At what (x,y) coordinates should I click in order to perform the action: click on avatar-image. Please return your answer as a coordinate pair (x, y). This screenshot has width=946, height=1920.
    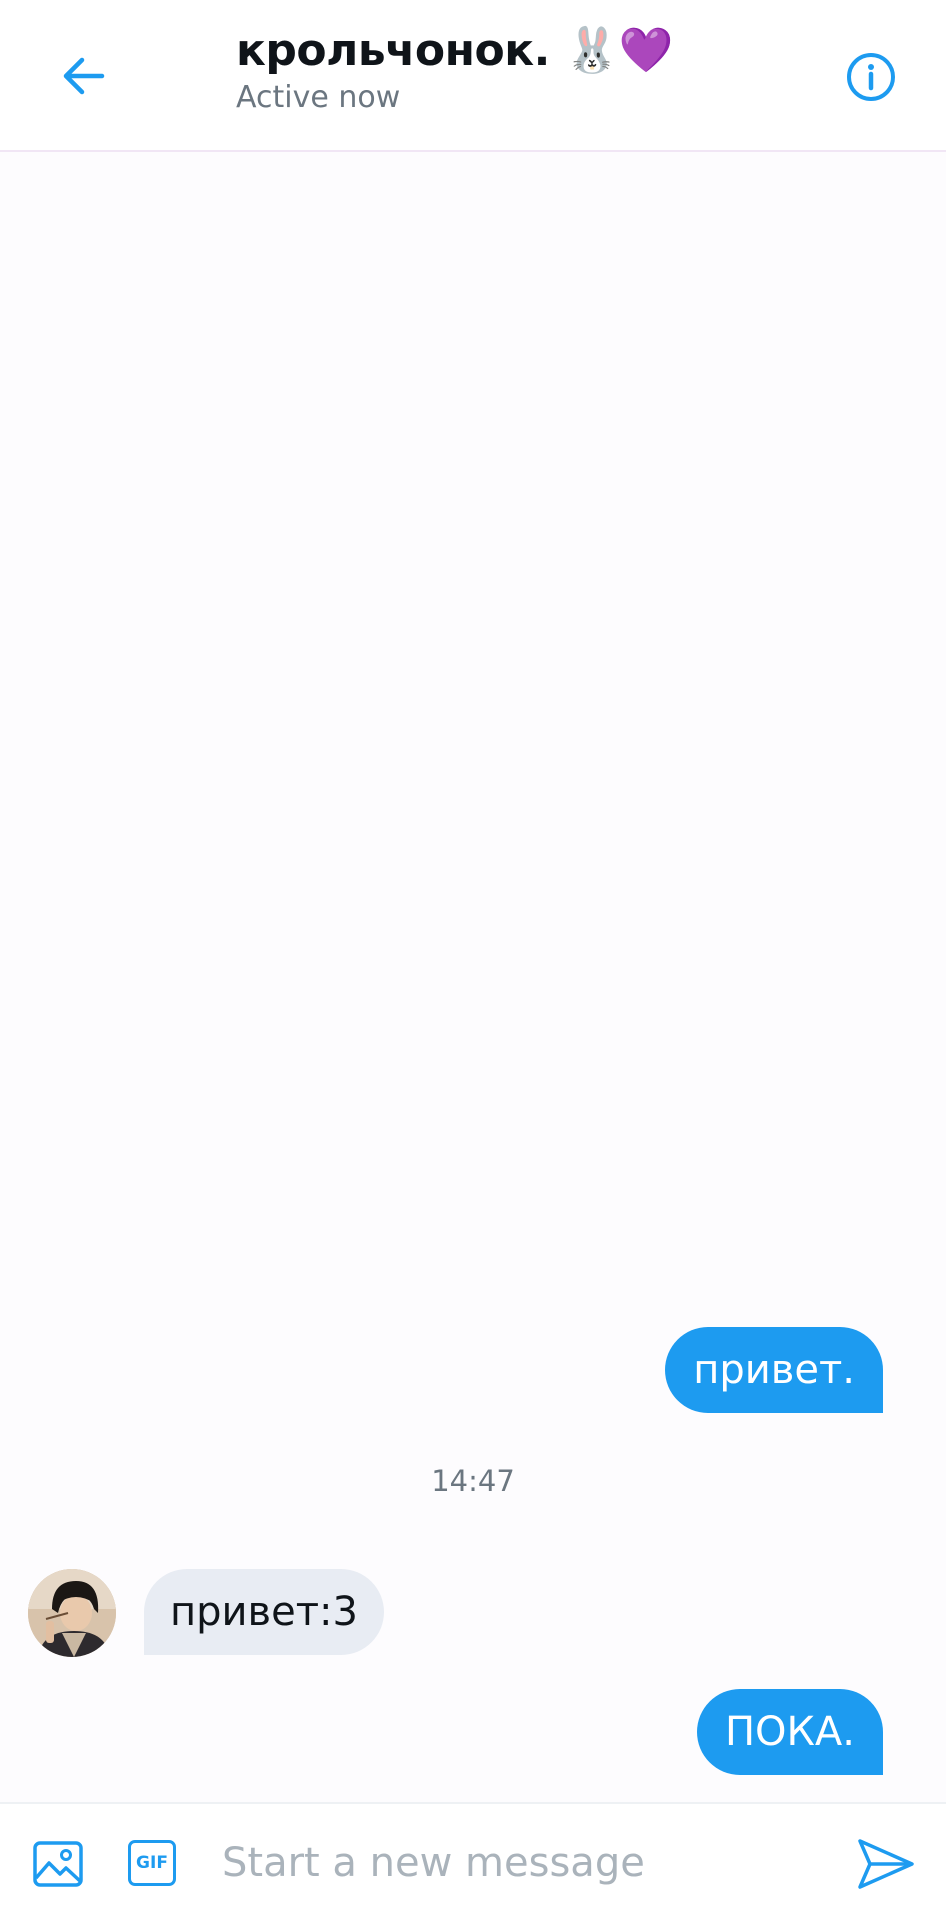
    Looking at the image, I should click on (72, 1613).